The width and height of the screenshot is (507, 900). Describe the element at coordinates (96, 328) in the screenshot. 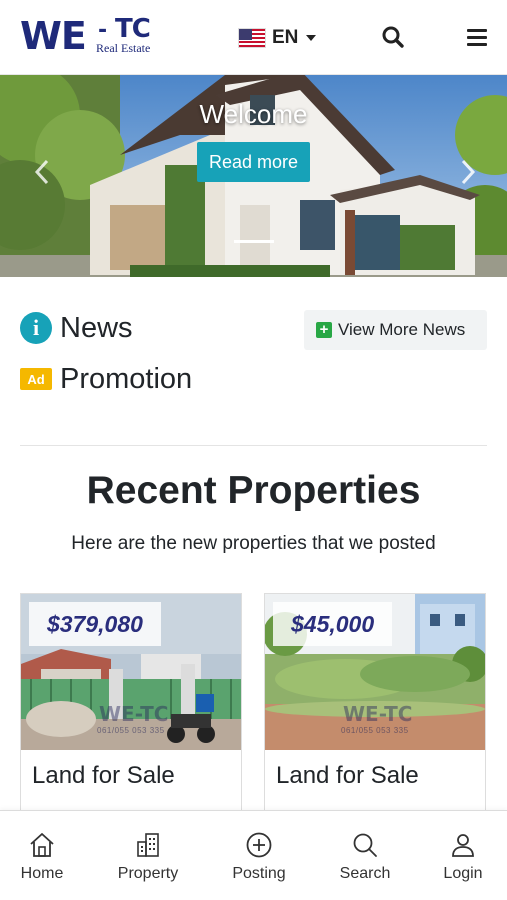

I see `news-heading: News` at that location.